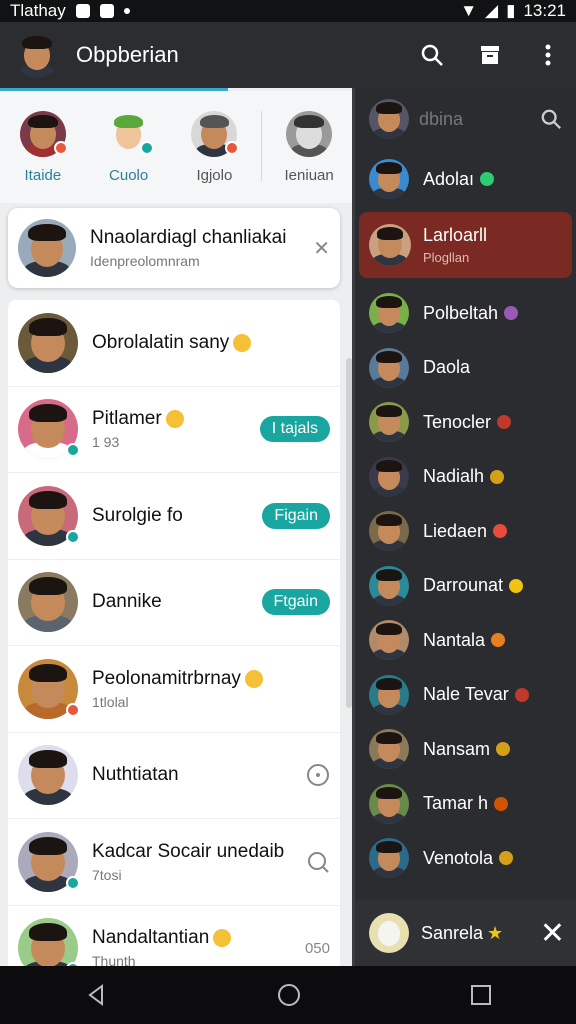 This screenshot has width=576, height=1024. I want to click on story-item: Igjolo, so click(215, 147).